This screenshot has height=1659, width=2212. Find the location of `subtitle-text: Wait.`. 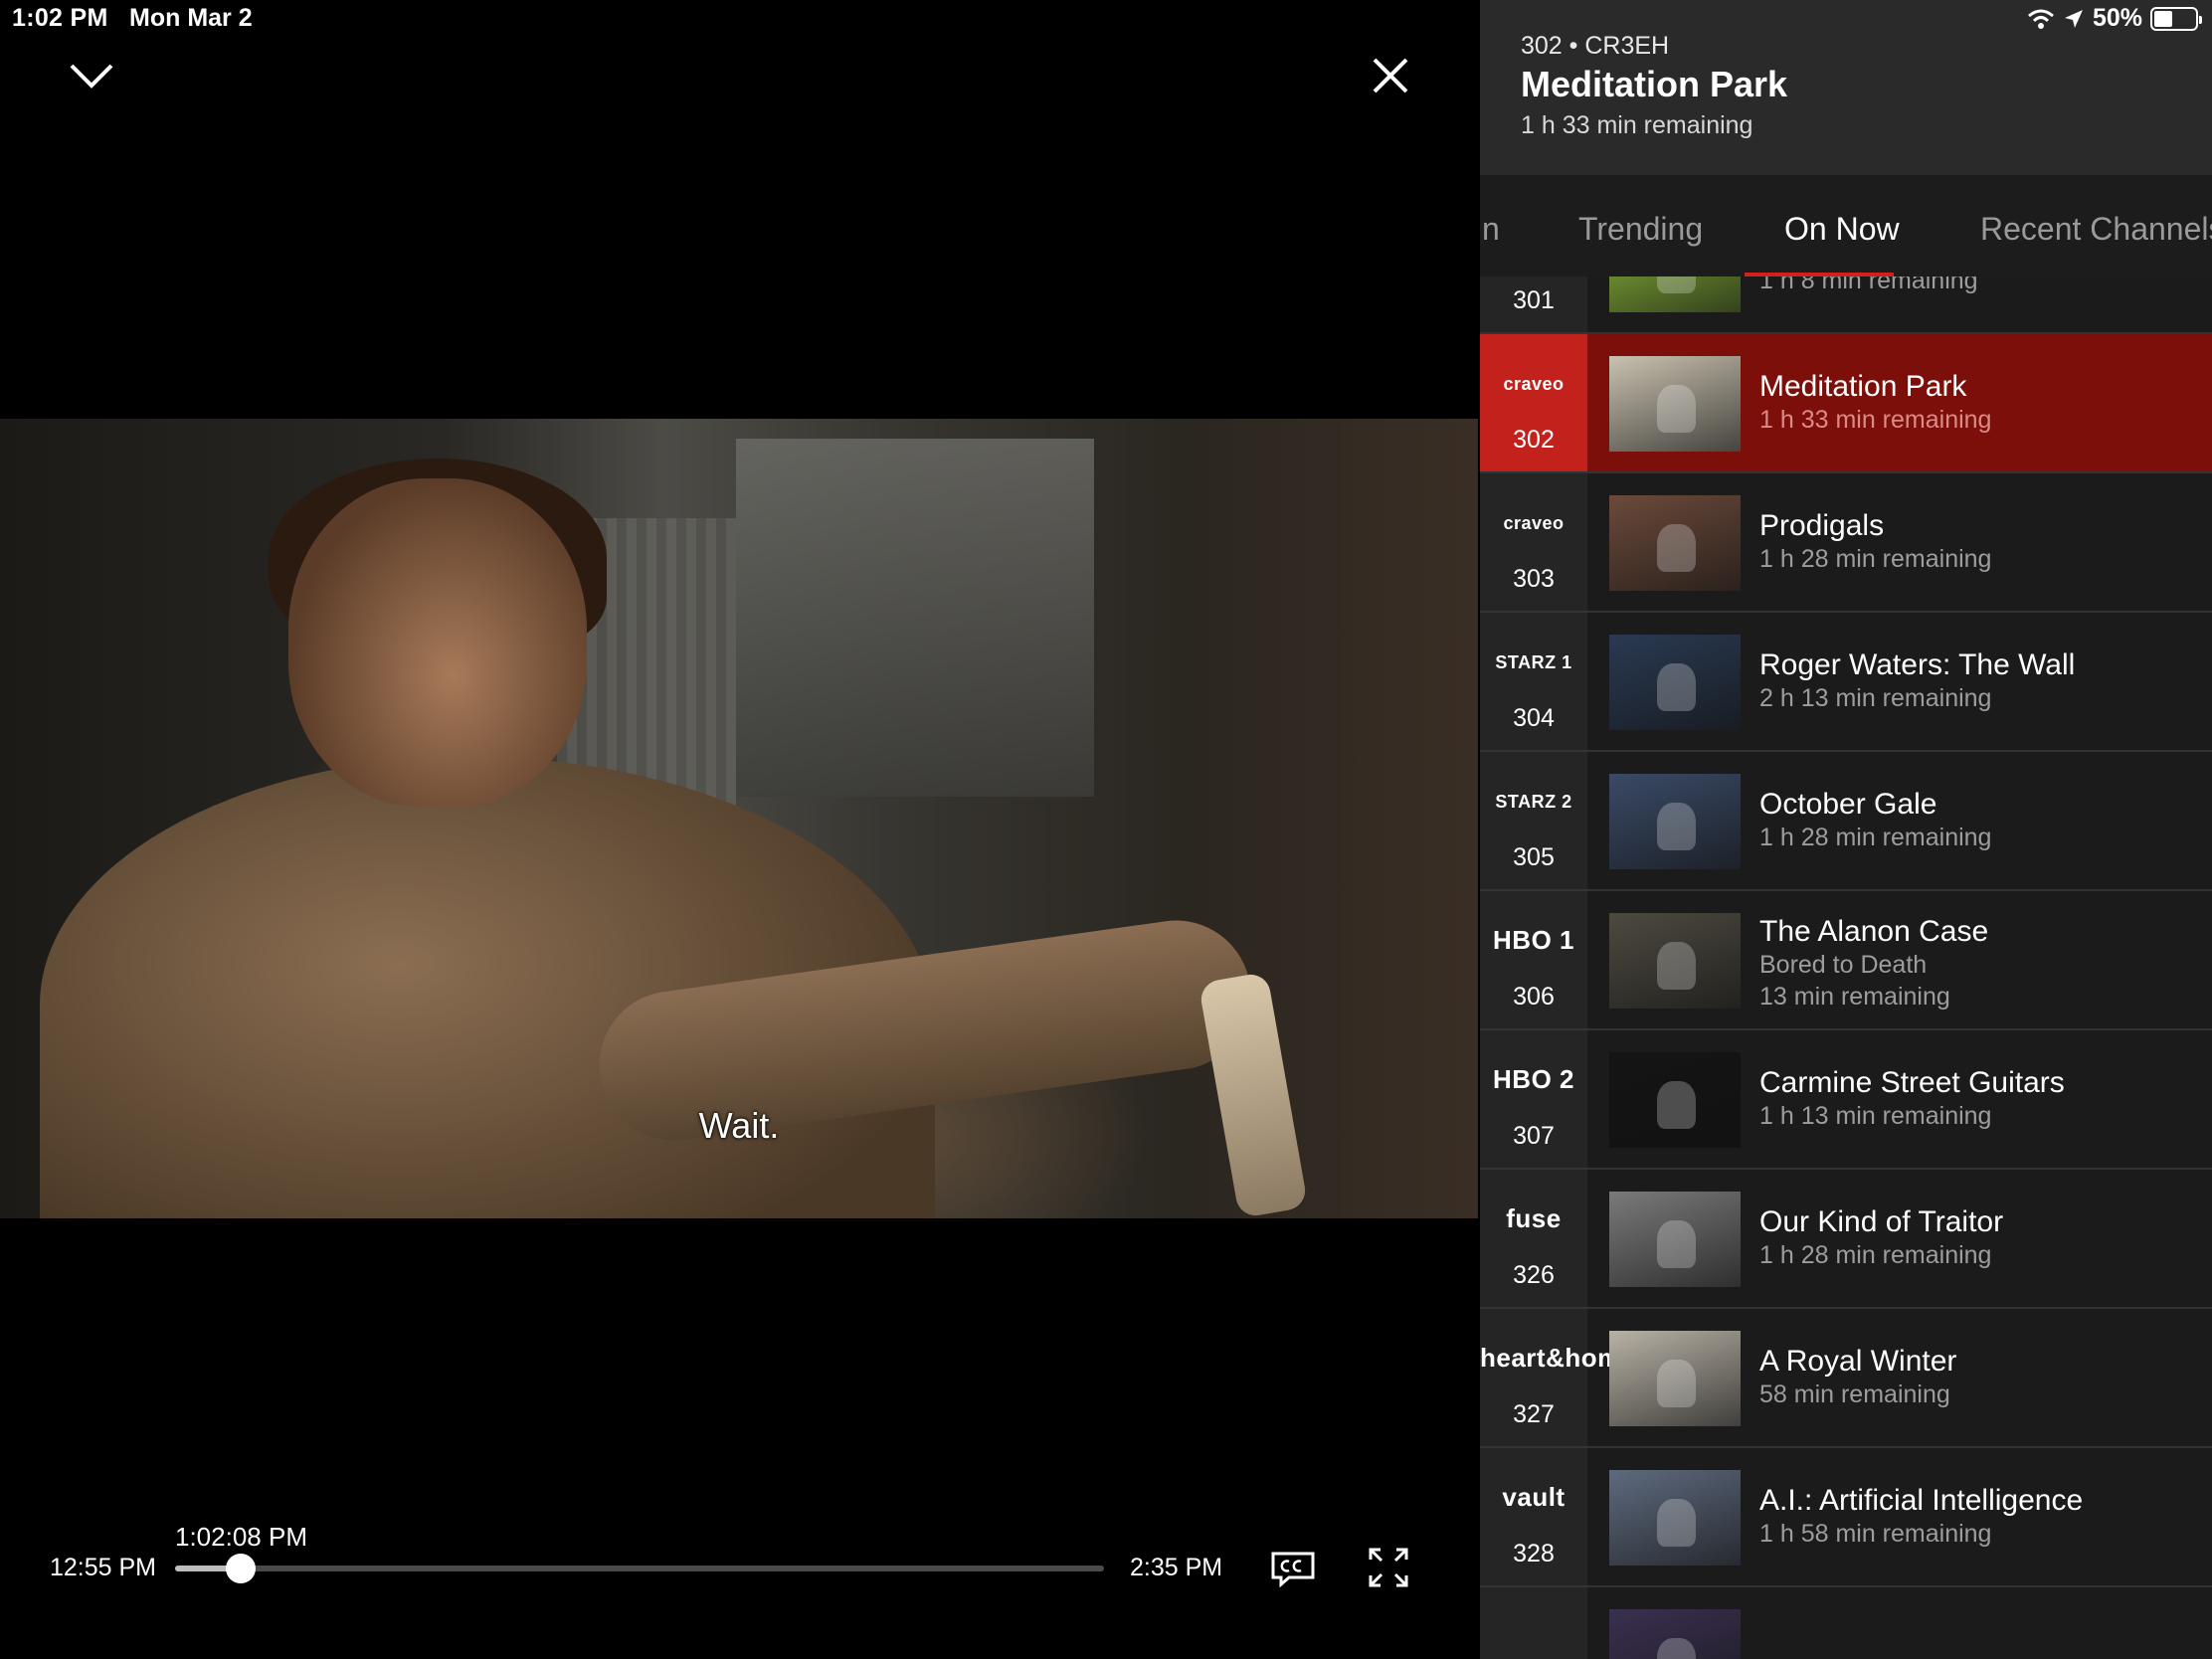

subtitle-text: Wait. is located at coordinates (739, 1125).